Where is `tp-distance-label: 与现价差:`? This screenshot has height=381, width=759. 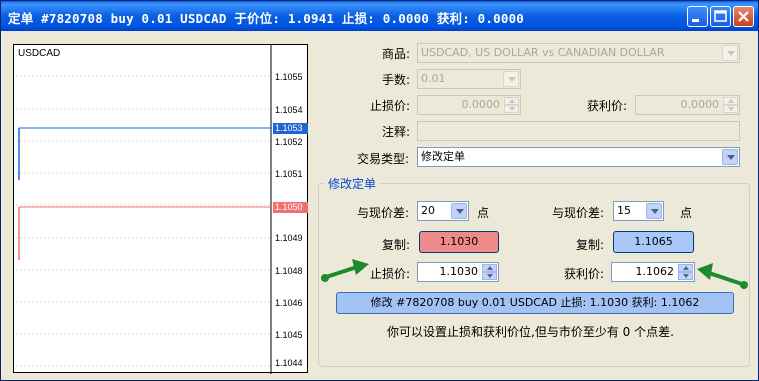 tp-distance-label: 与现价差: is located at coordinates (578, 213).